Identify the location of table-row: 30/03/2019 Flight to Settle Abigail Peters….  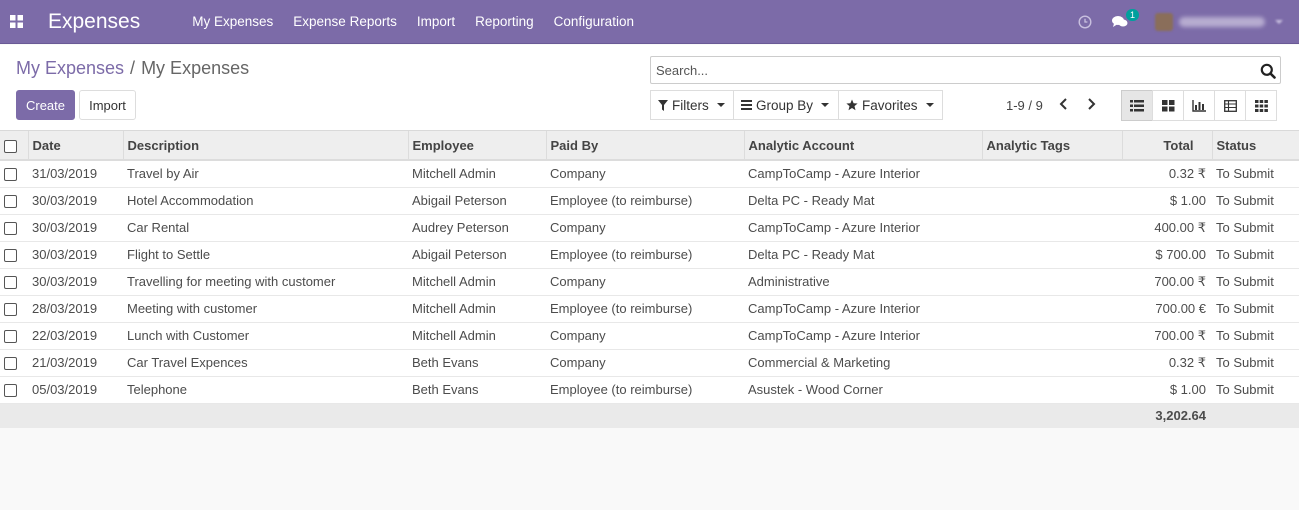
(649, 254).